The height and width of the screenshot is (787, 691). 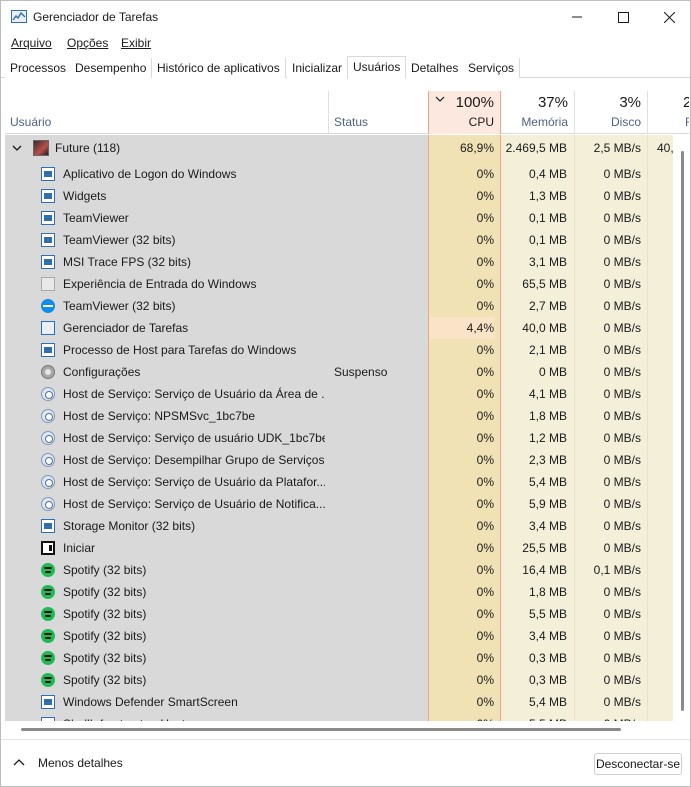 I want to click on tab-processos: Processos, so click(x=39, y=68).